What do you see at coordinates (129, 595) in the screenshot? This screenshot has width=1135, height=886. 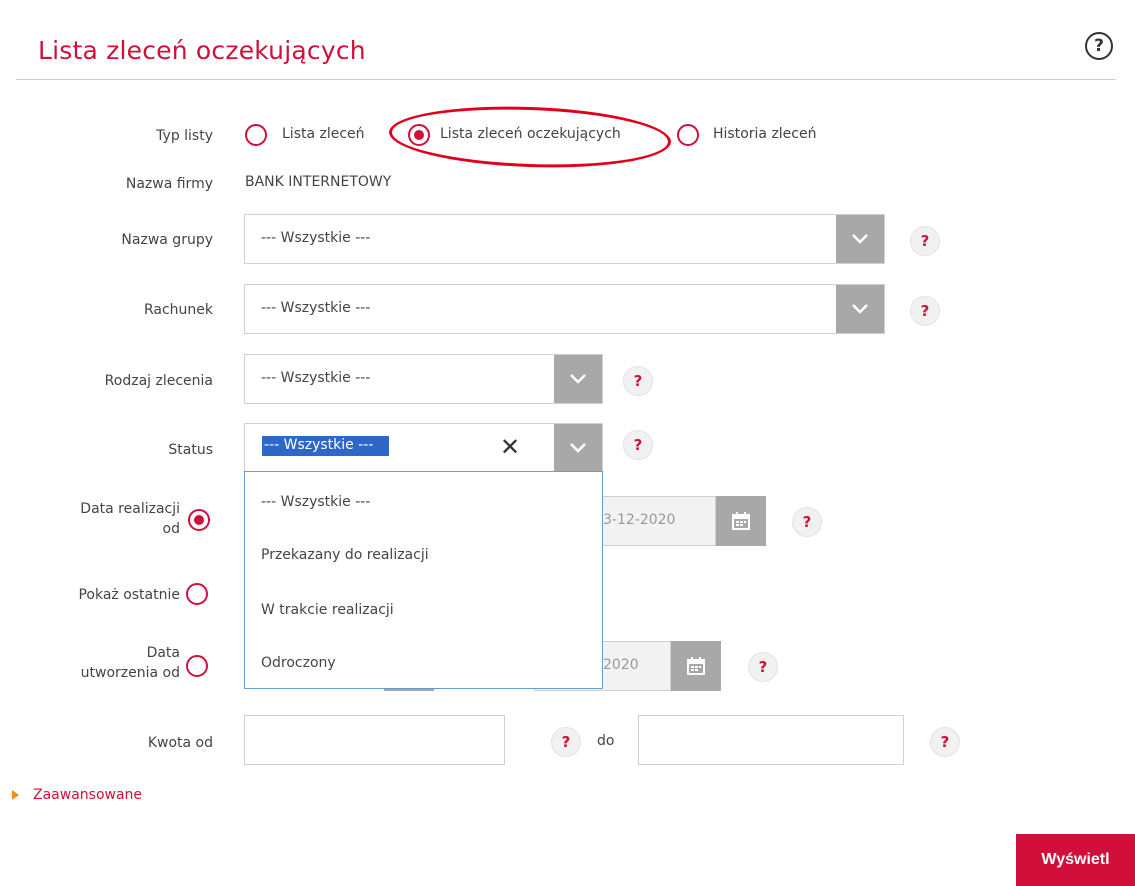 I see `label-pokaz-ostatnie: Pokaż ostatnie` at bounding box center [129, 595].